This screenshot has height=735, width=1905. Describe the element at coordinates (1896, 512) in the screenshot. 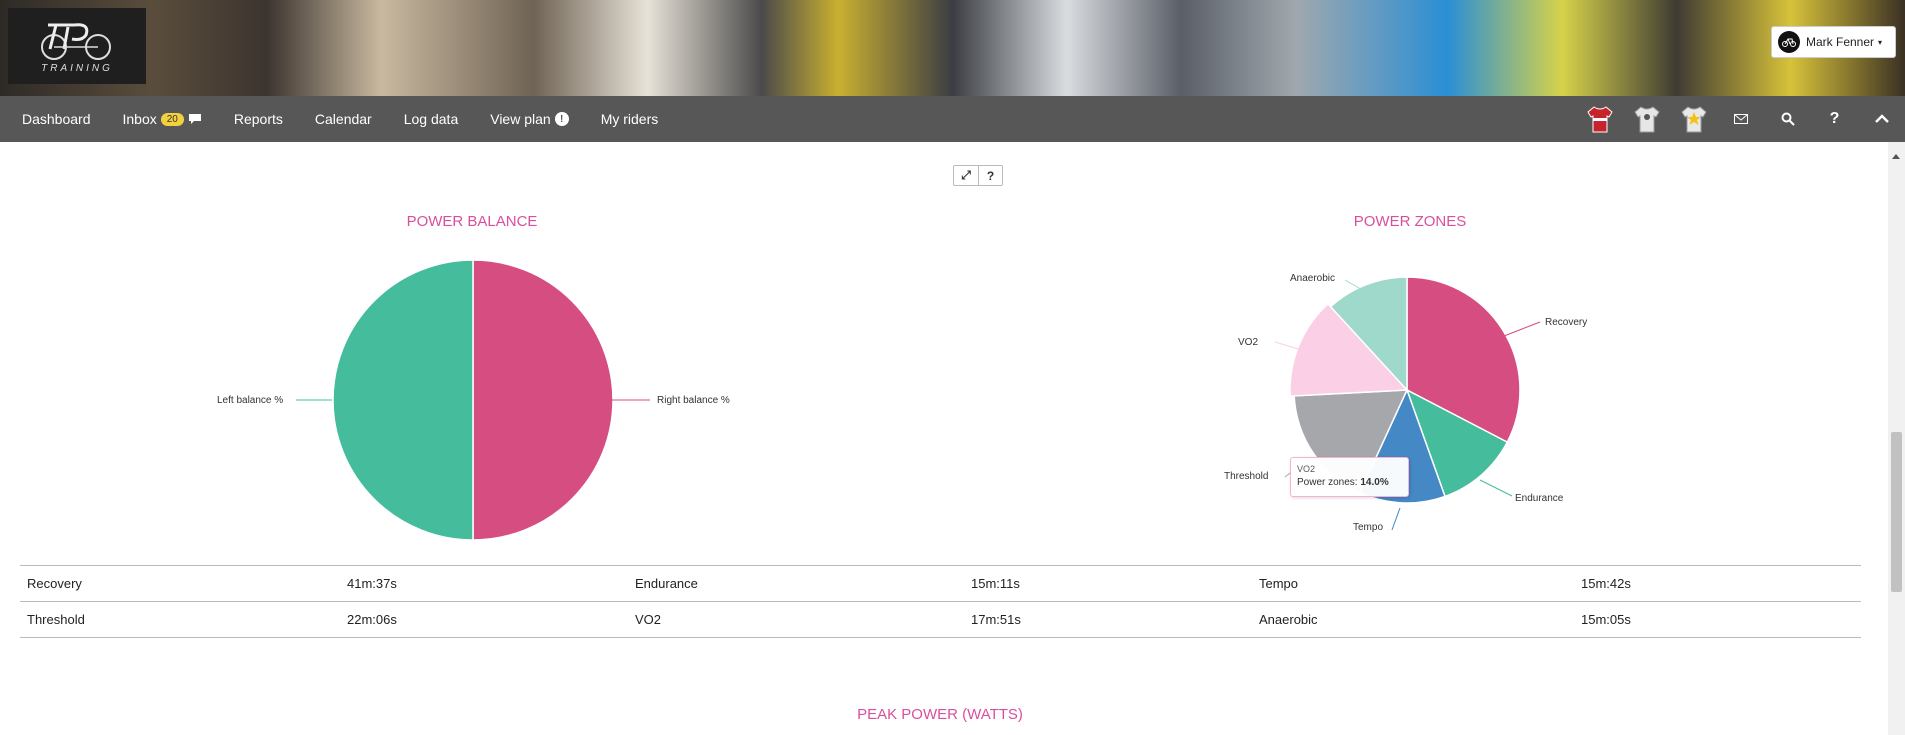

I see `scrollbar-thumb` at that location.